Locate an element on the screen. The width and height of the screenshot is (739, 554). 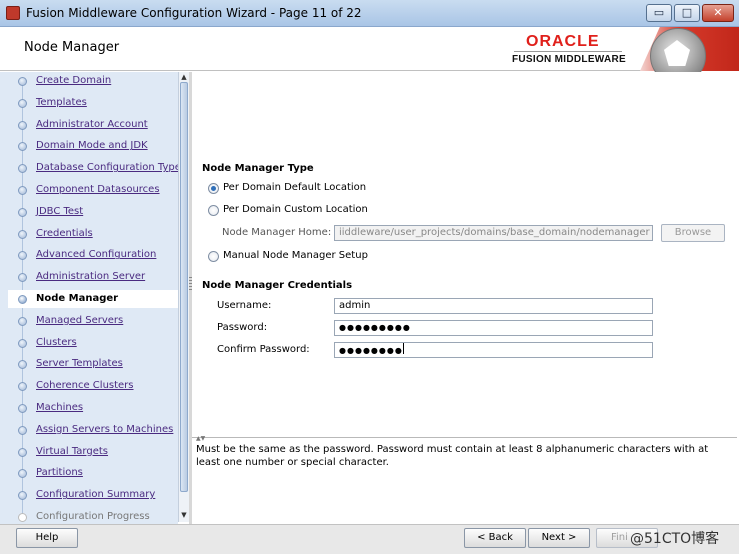
confirm-password-value: ●●●●●●●● is located at coordinates (371, 350).